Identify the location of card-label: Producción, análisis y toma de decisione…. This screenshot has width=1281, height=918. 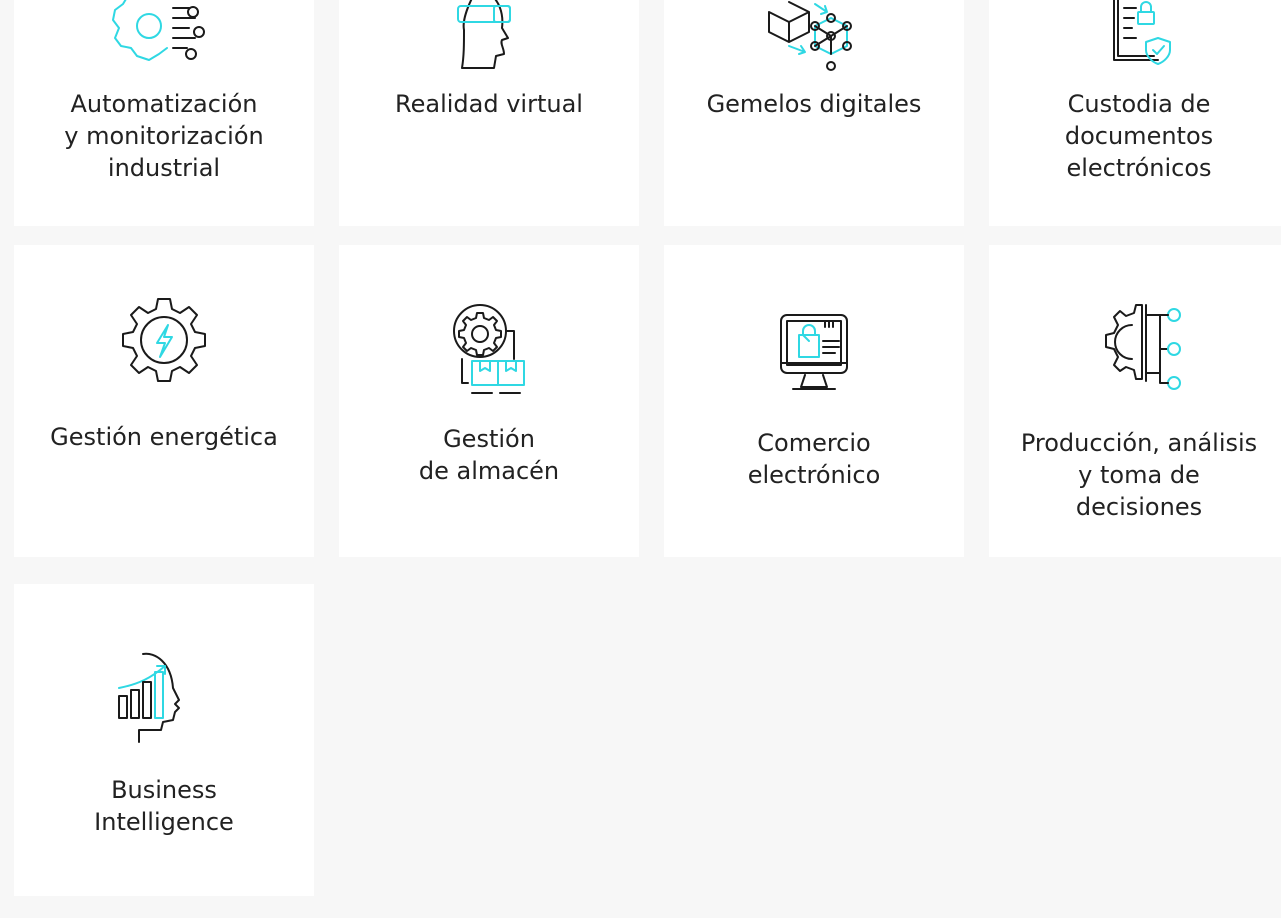
(1139, 475).